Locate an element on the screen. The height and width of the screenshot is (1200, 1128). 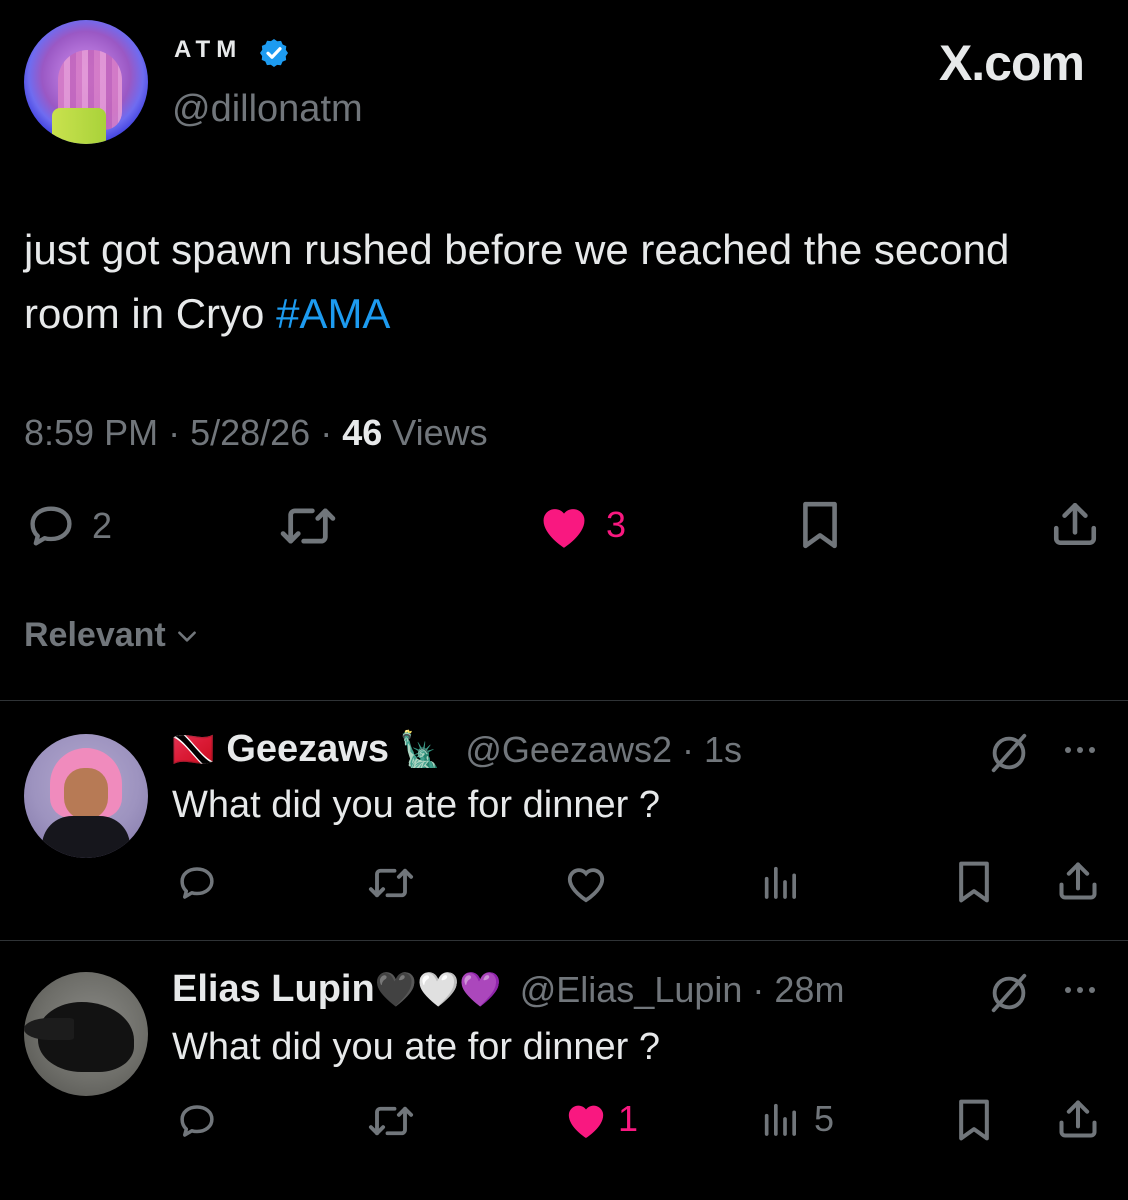
reply-author-handle: @Elias_Lupin is located at coordinates (631, 990).